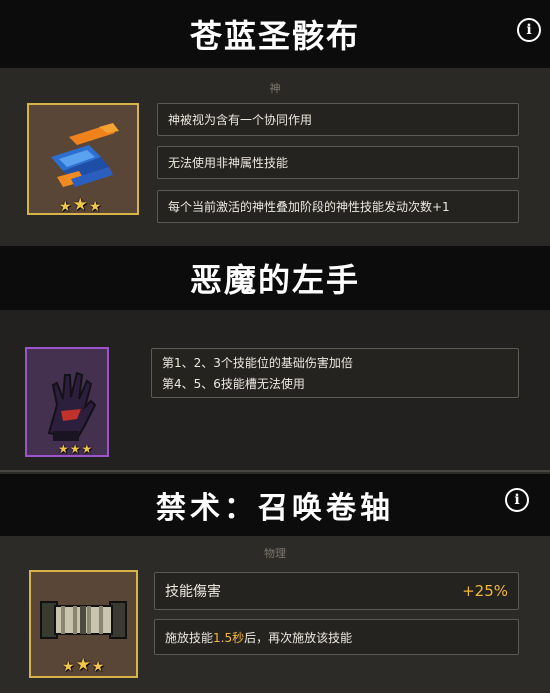  What do you see at coordinates (335, 373) in the screenshot?
I see `effect-box: 第1、2、3个技能位的基础伤害加倍 第4、5、6技能槽无法使用` at bounding box center [335, 373].